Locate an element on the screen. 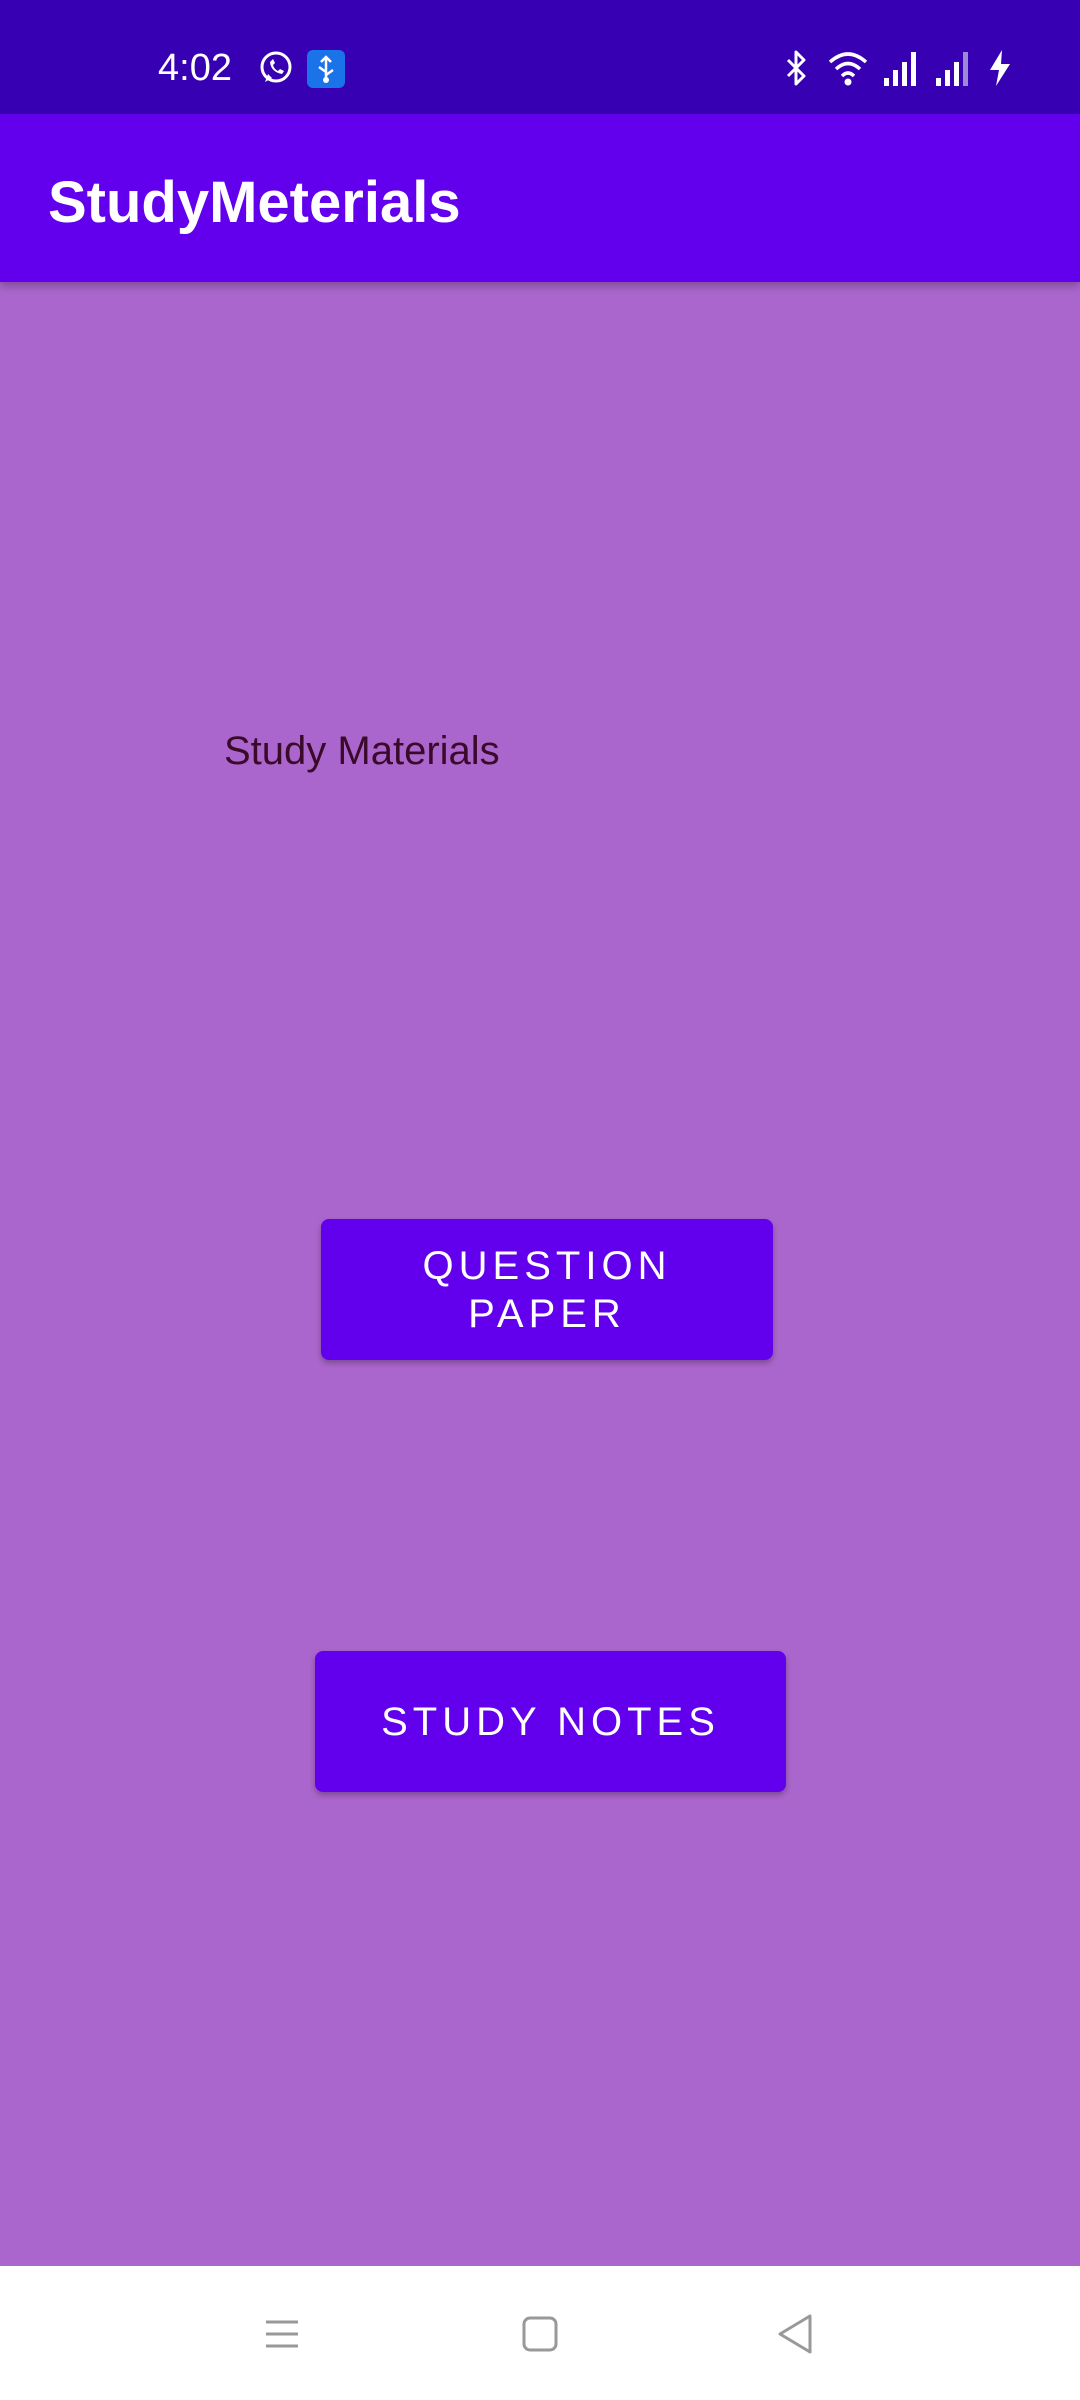 The height and width of the screenshot is (2400, 1080). question-paper-button: QUESTION PAPER is located at coordinates (547, 1289).